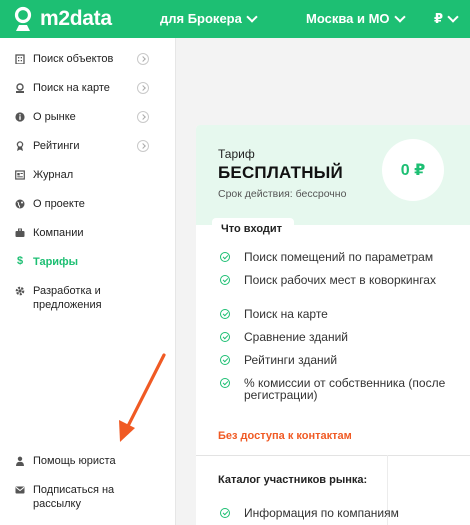  I want to click on sidebar-item-label: Поиск объектов, so click(73, 59).